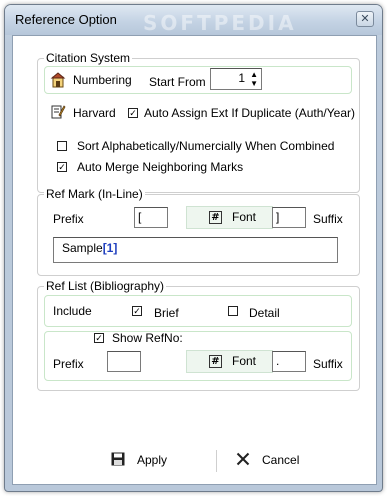 The image size is (387, 496). What do you see at coordinates (278, 361) in the screenshot?
I see `ref-list-suffix-value: .` at bounding box center [278, 361].